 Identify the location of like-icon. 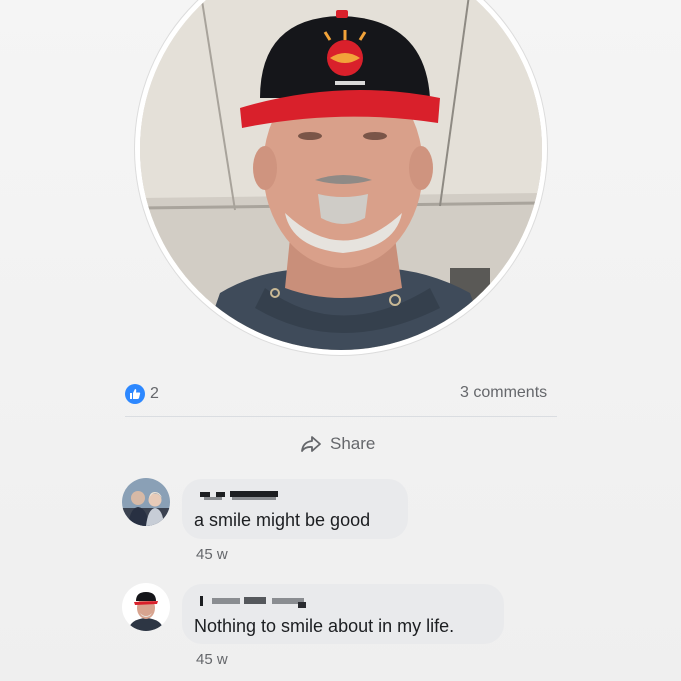
(135, 394).